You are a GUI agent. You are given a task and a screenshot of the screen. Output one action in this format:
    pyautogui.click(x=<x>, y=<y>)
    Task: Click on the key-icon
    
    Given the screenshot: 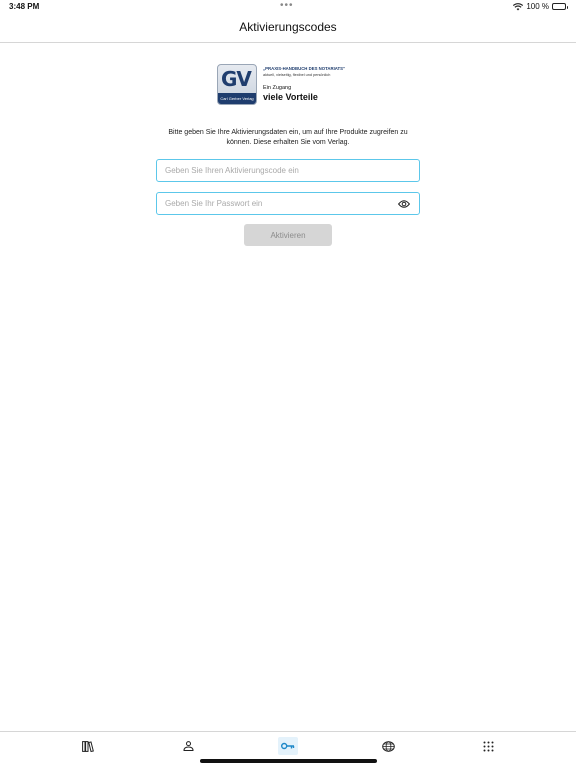 What is the action you would take?
    pyautogui.click(x=288, y=746)
    